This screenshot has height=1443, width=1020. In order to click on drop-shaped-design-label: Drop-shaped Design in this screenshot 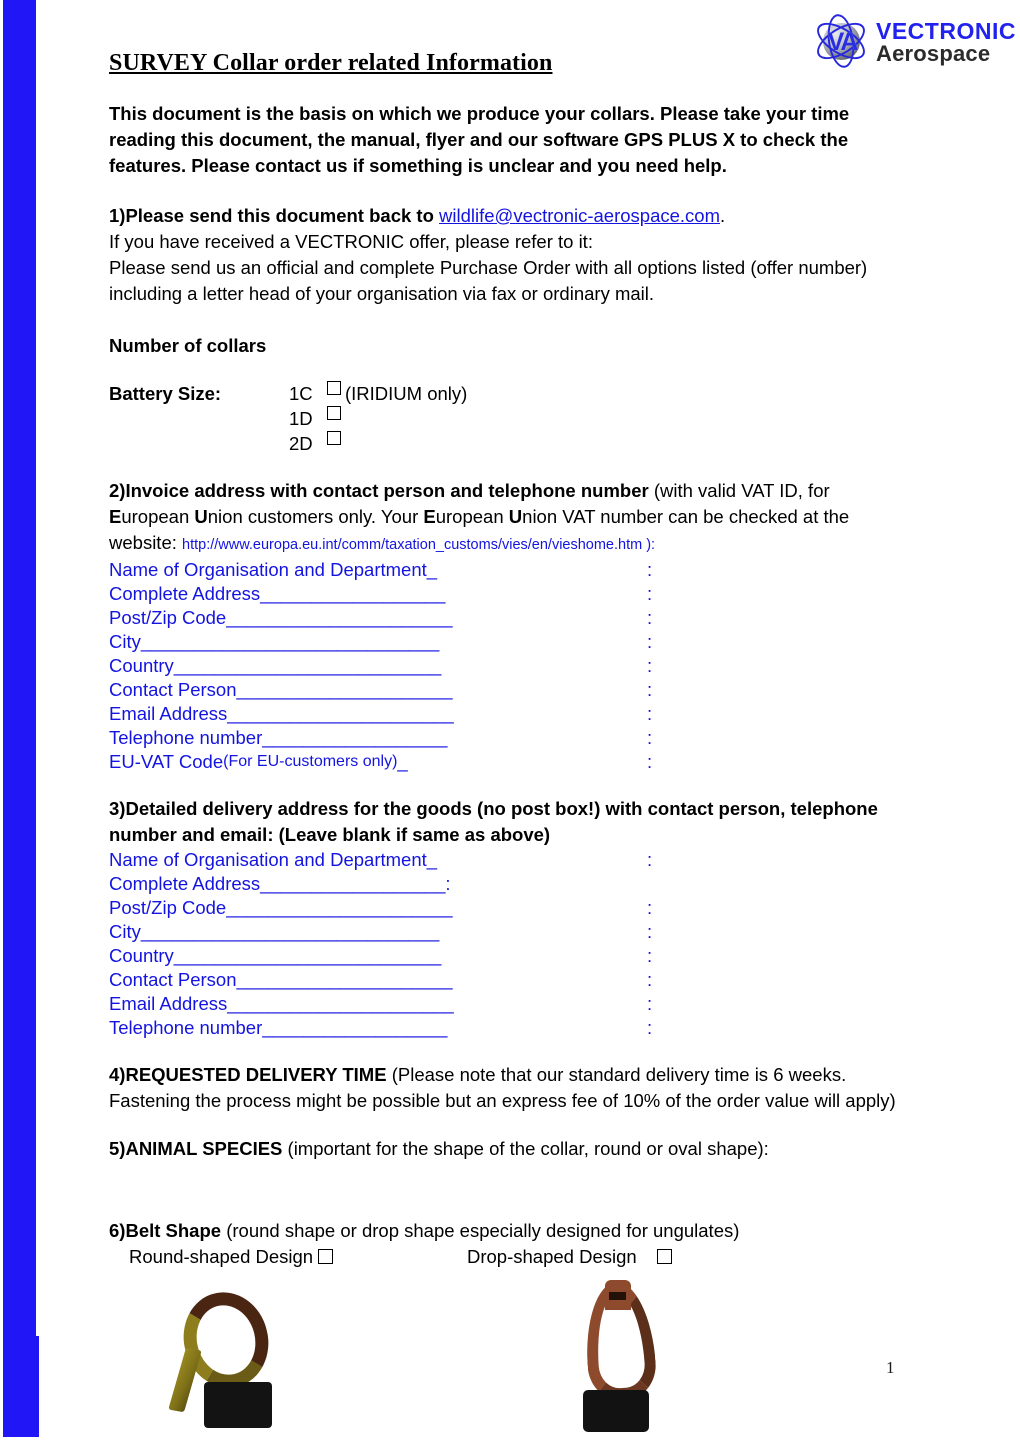, I will do `click(552, 1256)`.